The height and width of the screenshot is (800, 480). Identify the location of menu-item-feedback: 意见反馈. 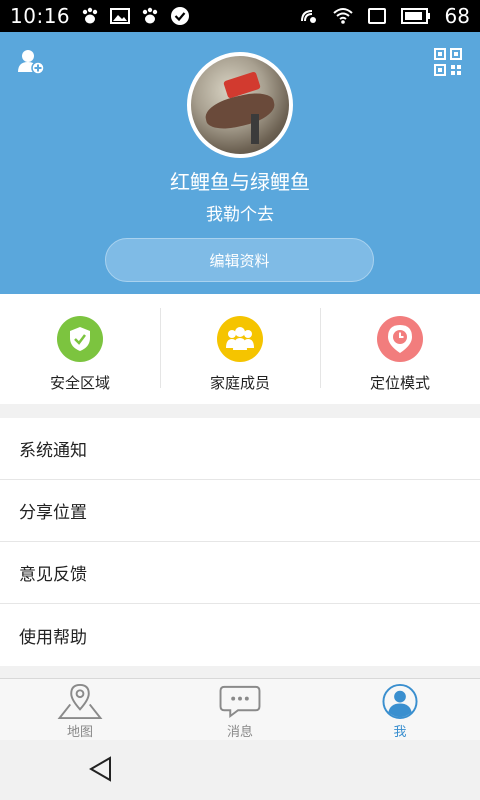
(240, 573).